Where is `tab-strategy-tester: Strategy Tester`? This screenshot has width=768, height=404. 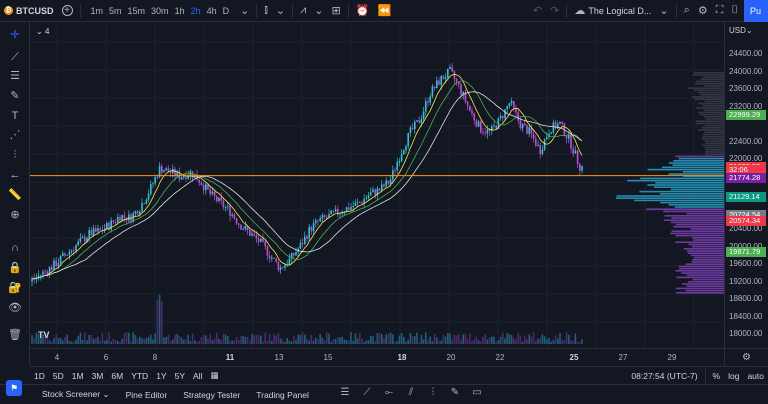 tab-strategy-tester: Strategy Tester is located at coordinates (211, 395).